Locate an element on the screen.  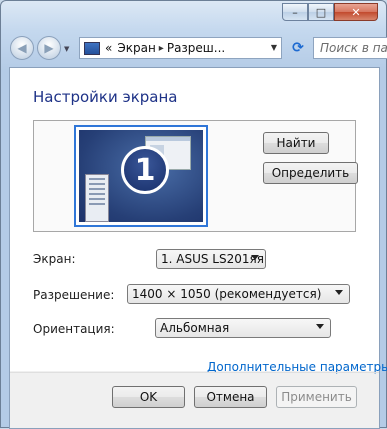
monitor-panel-thumbnail is located at coordinates (97, 198).